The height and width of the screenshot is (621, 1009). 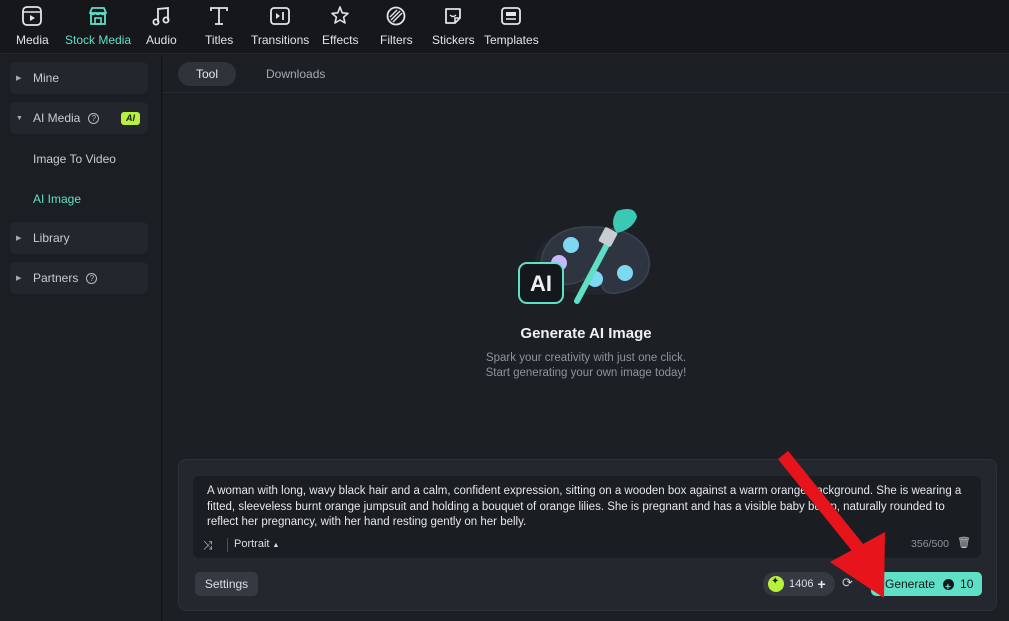 I want to click on sidebar-item-library: ▶ Library, so click(x=79, y=238).